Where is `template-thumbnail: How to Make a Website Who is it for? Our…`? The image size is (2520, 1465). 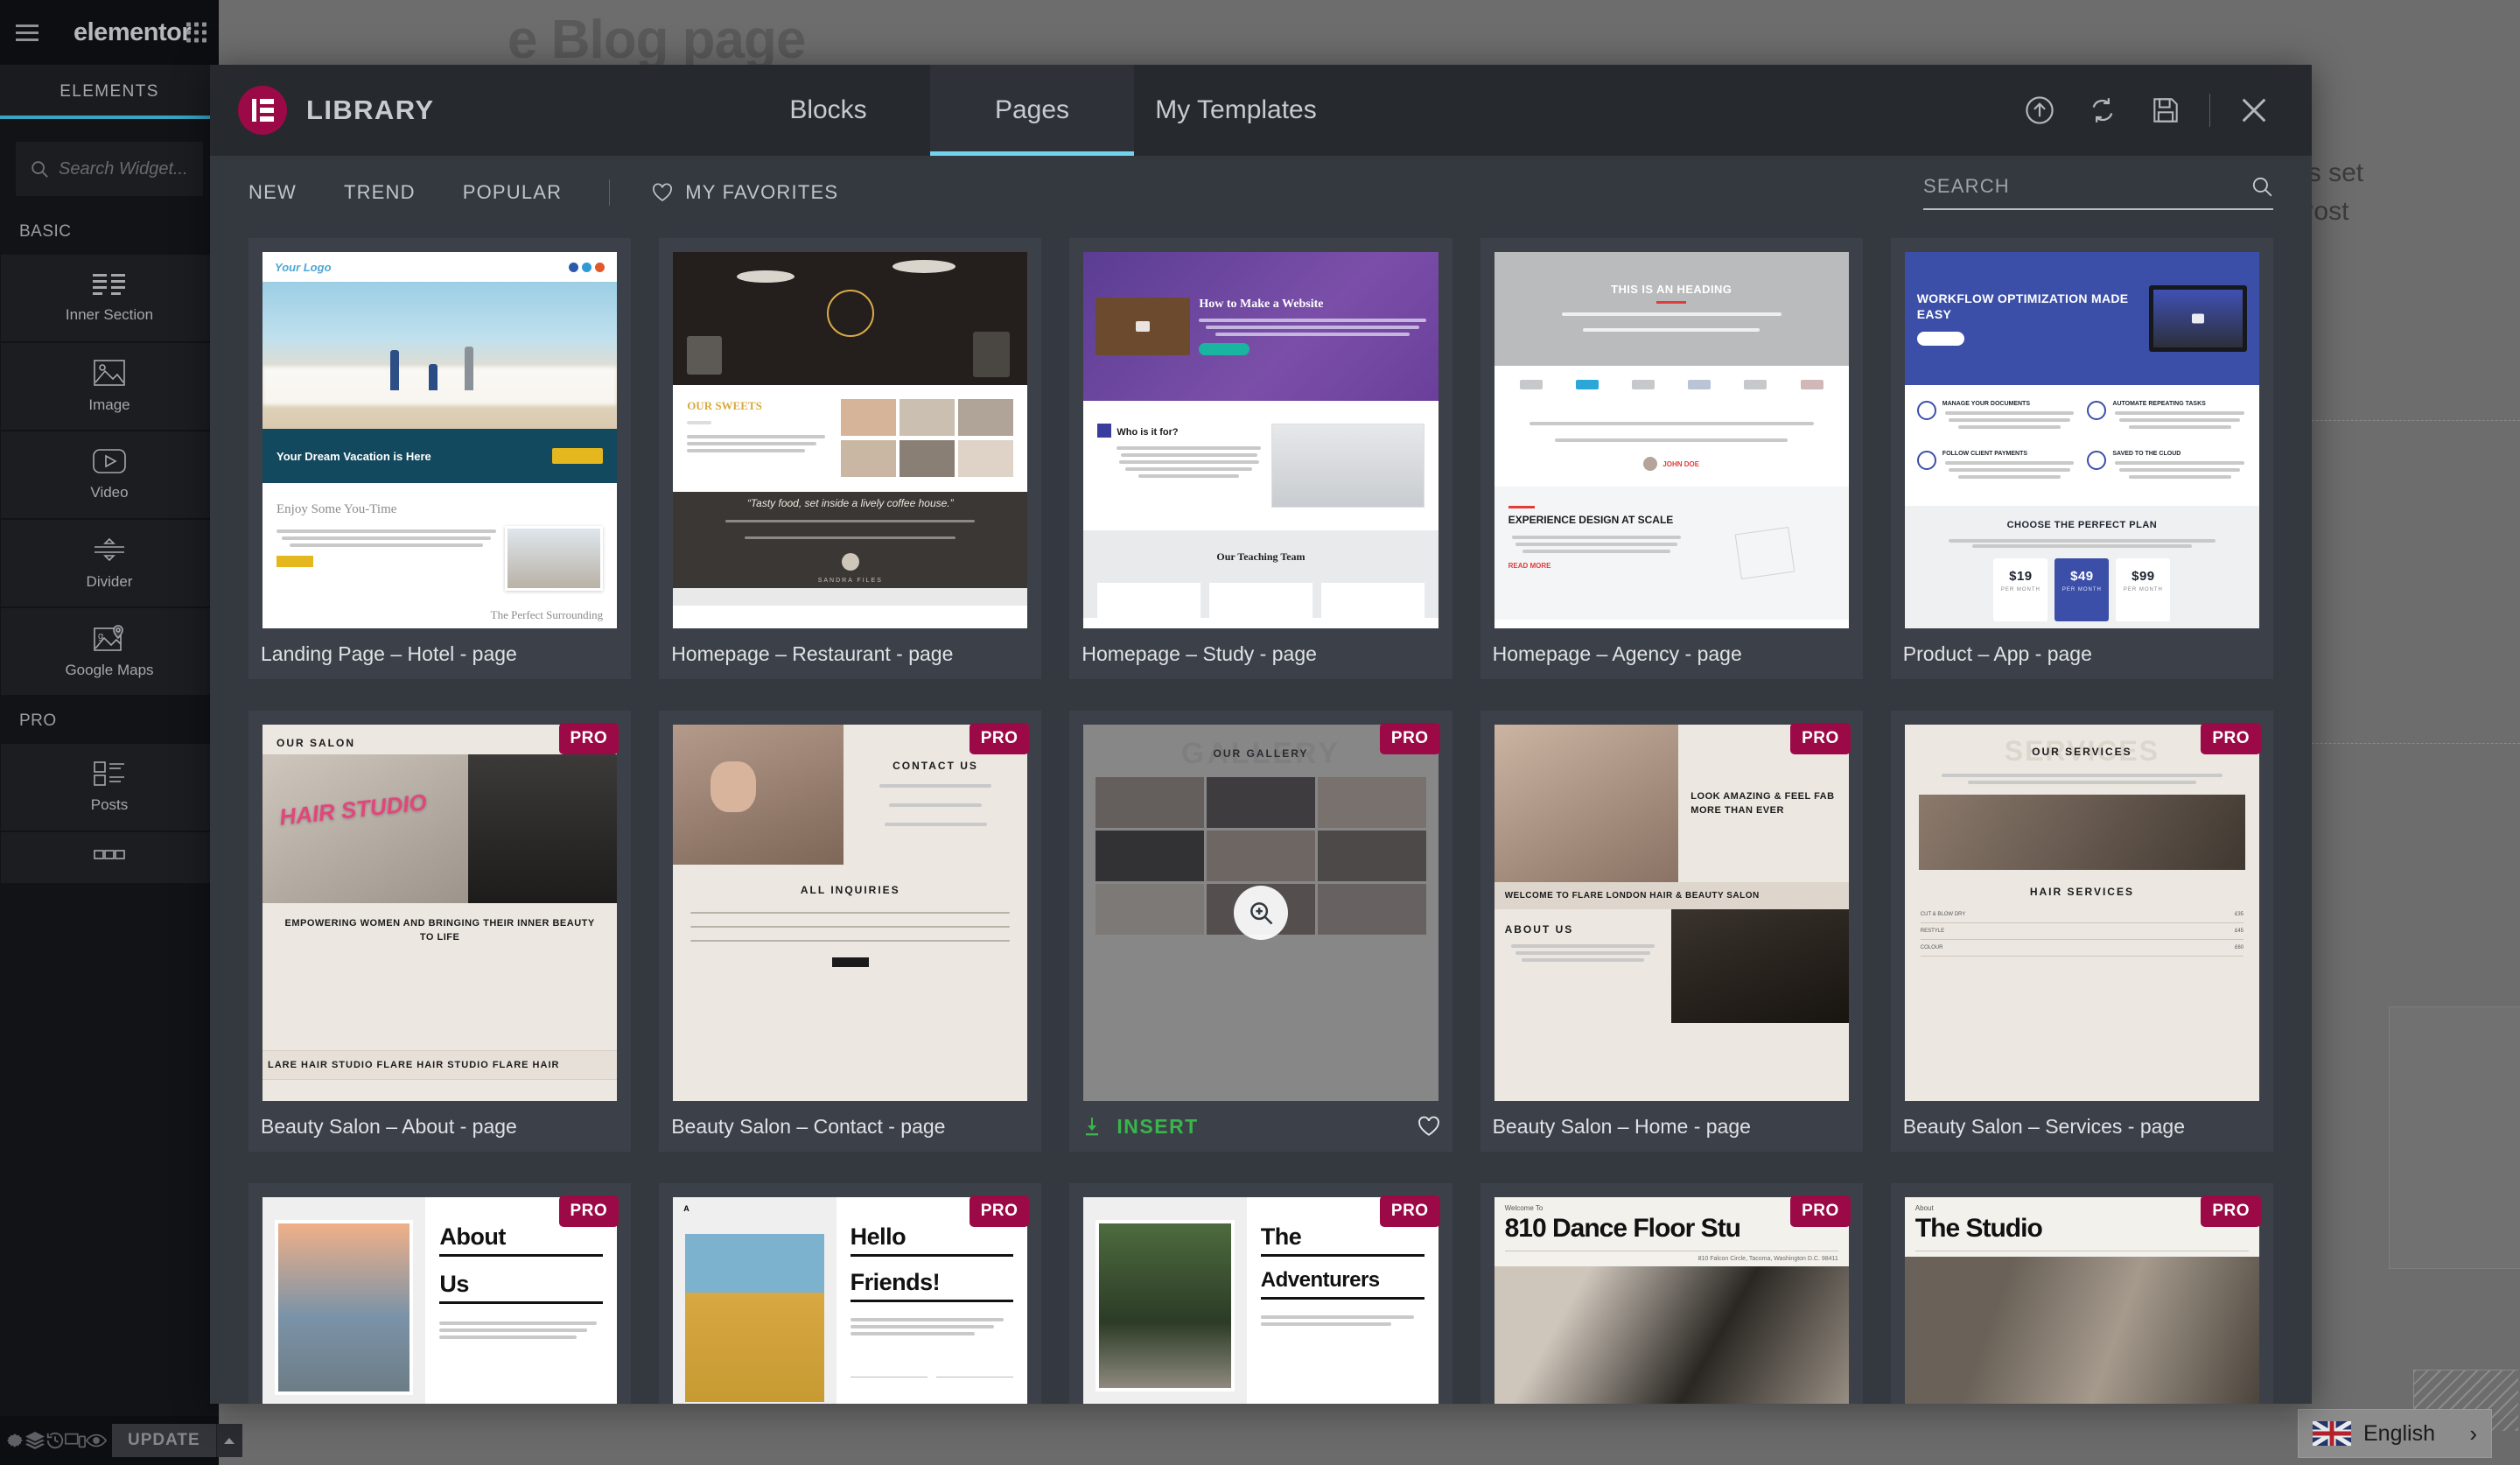 template-thumbnail: How to Make a Website Who is it for? Our… is located at coordinates (1260, 440).